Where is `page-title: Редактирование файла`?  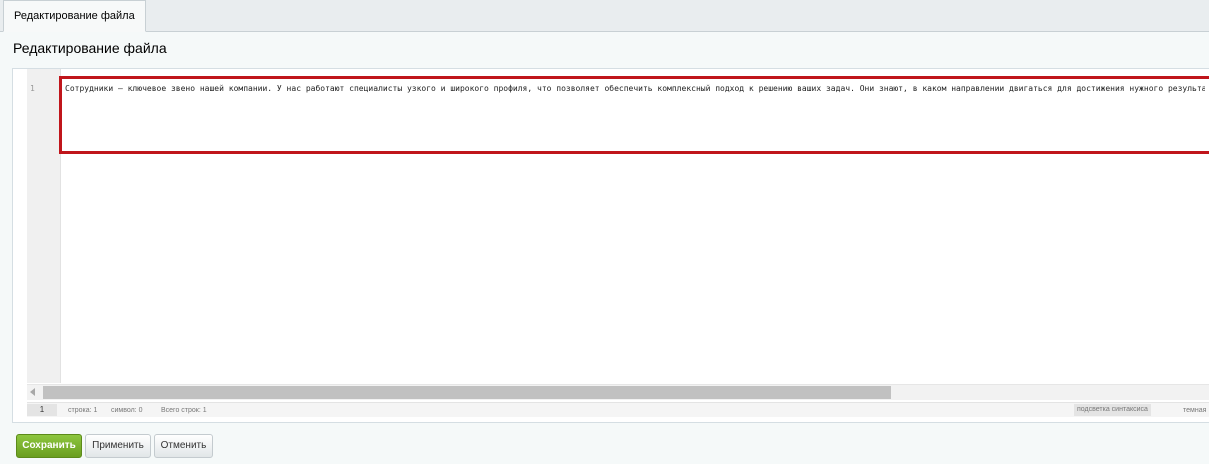
page-title: Редактирование файла is located at coordinates (90, 48).